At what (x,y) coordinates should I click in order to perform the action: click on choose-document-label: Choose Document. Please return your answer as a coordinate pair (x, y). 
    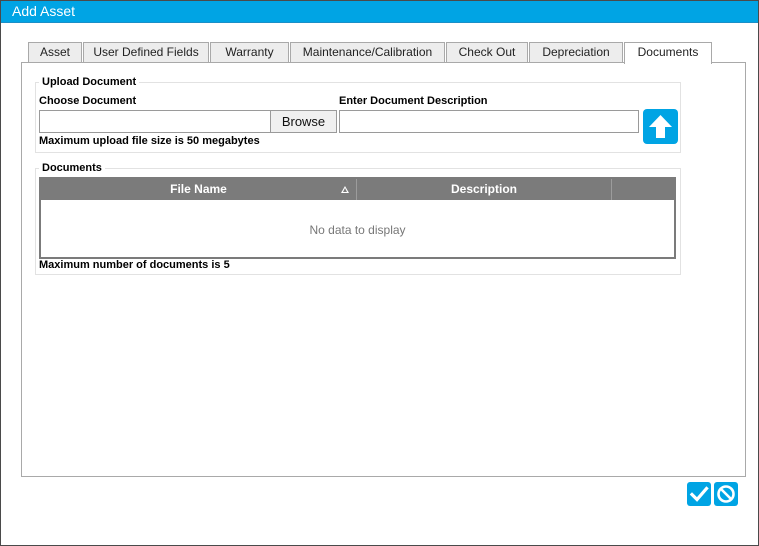
    Looking at the image, I should click on (88, 101).